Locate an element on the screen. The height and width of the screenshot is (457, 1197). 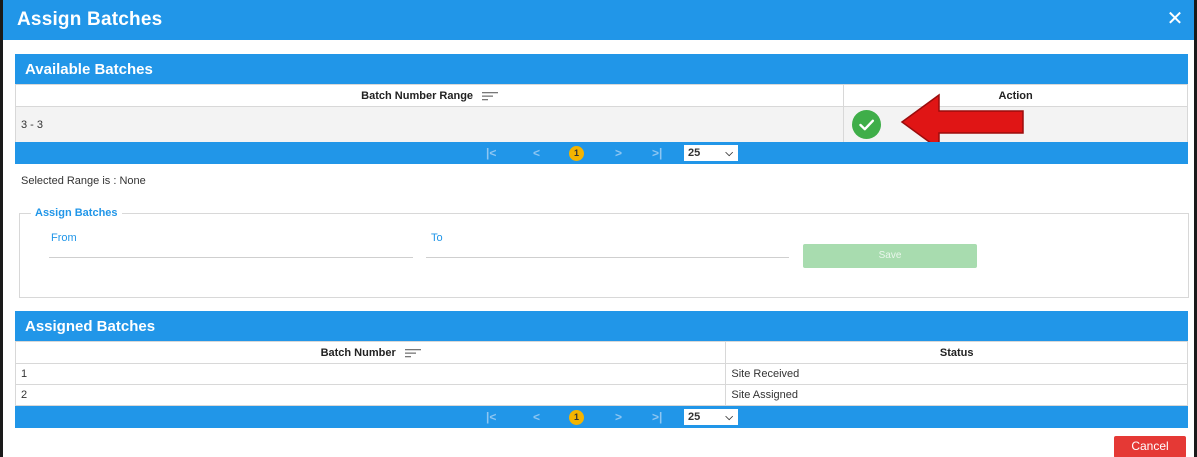
table-row: 2 Site Assigned is located at coordinates (601, 395).